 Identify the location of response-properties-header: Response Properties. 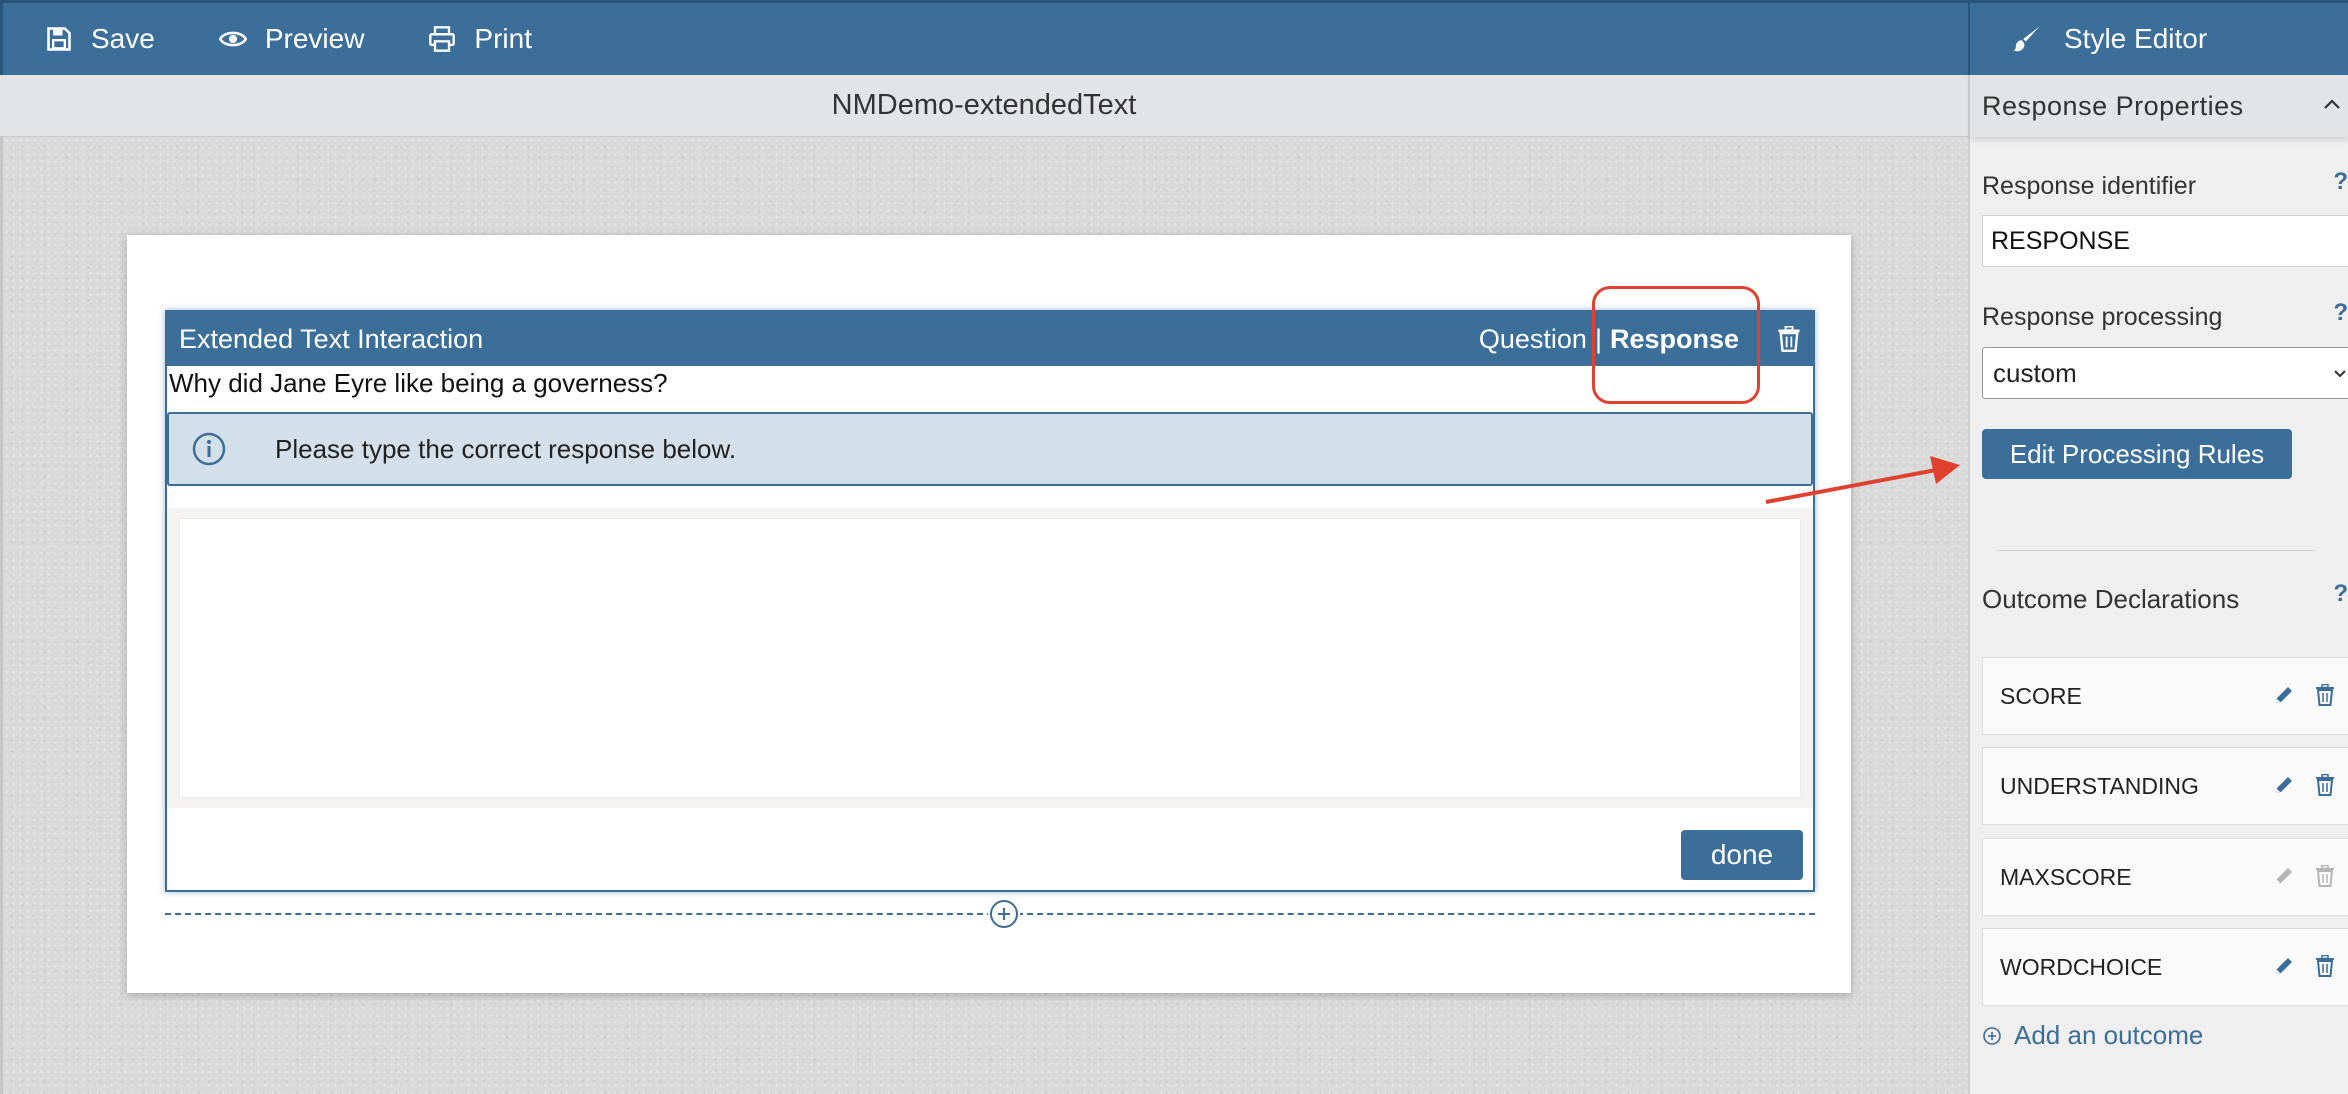
(2159, 106).